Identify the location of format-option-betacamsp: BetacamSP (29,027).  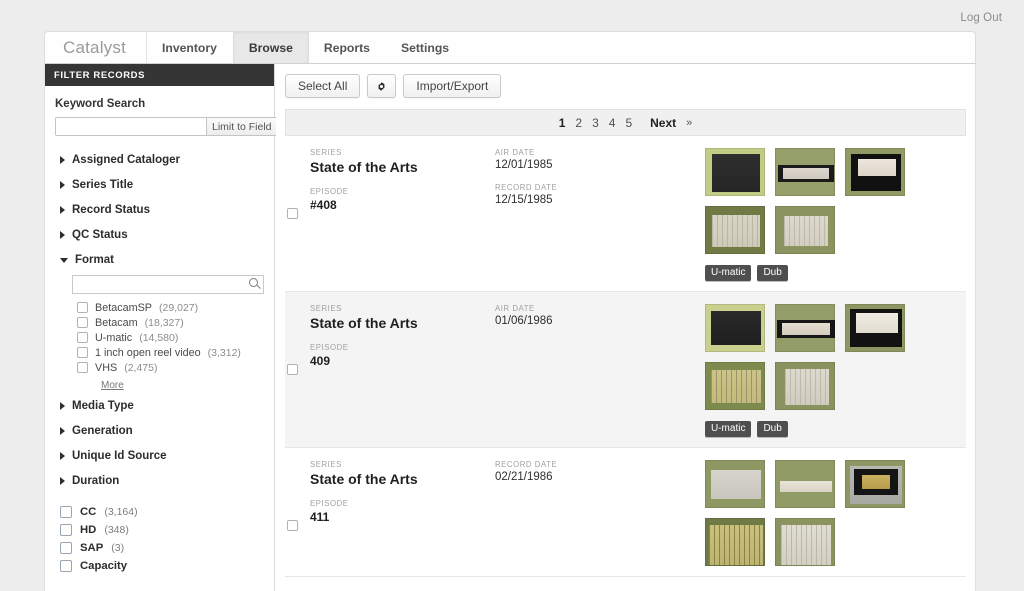
(159, 307).